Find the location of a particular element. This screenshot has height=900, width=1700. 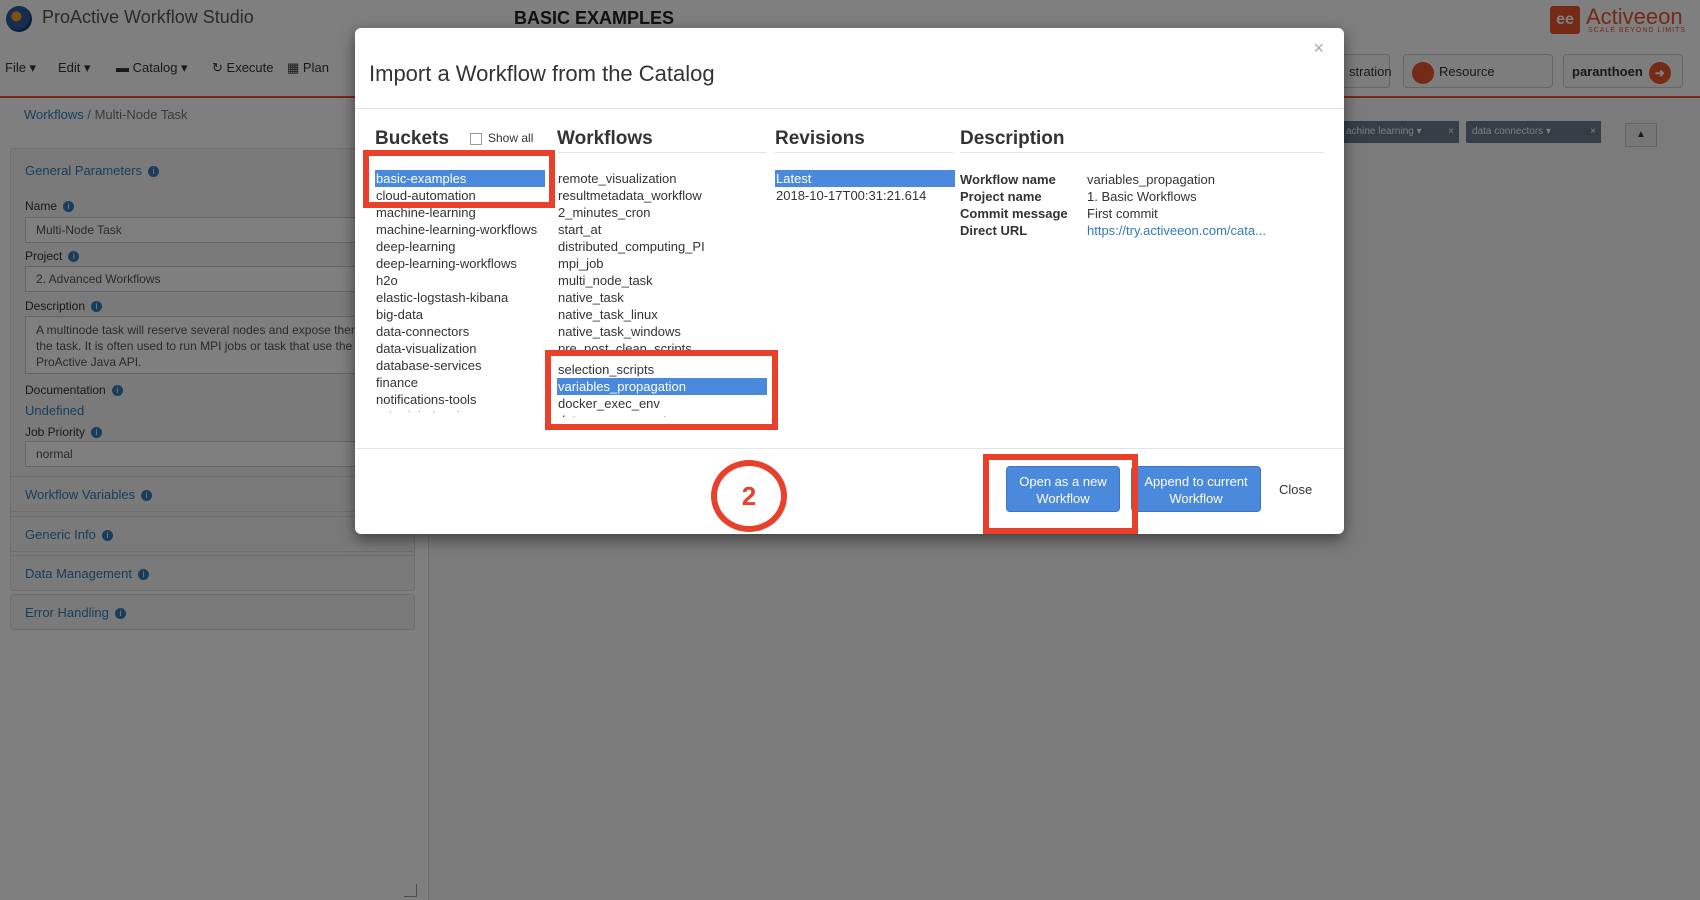

workflow-item: native_task is located at coordinates (662, 297).